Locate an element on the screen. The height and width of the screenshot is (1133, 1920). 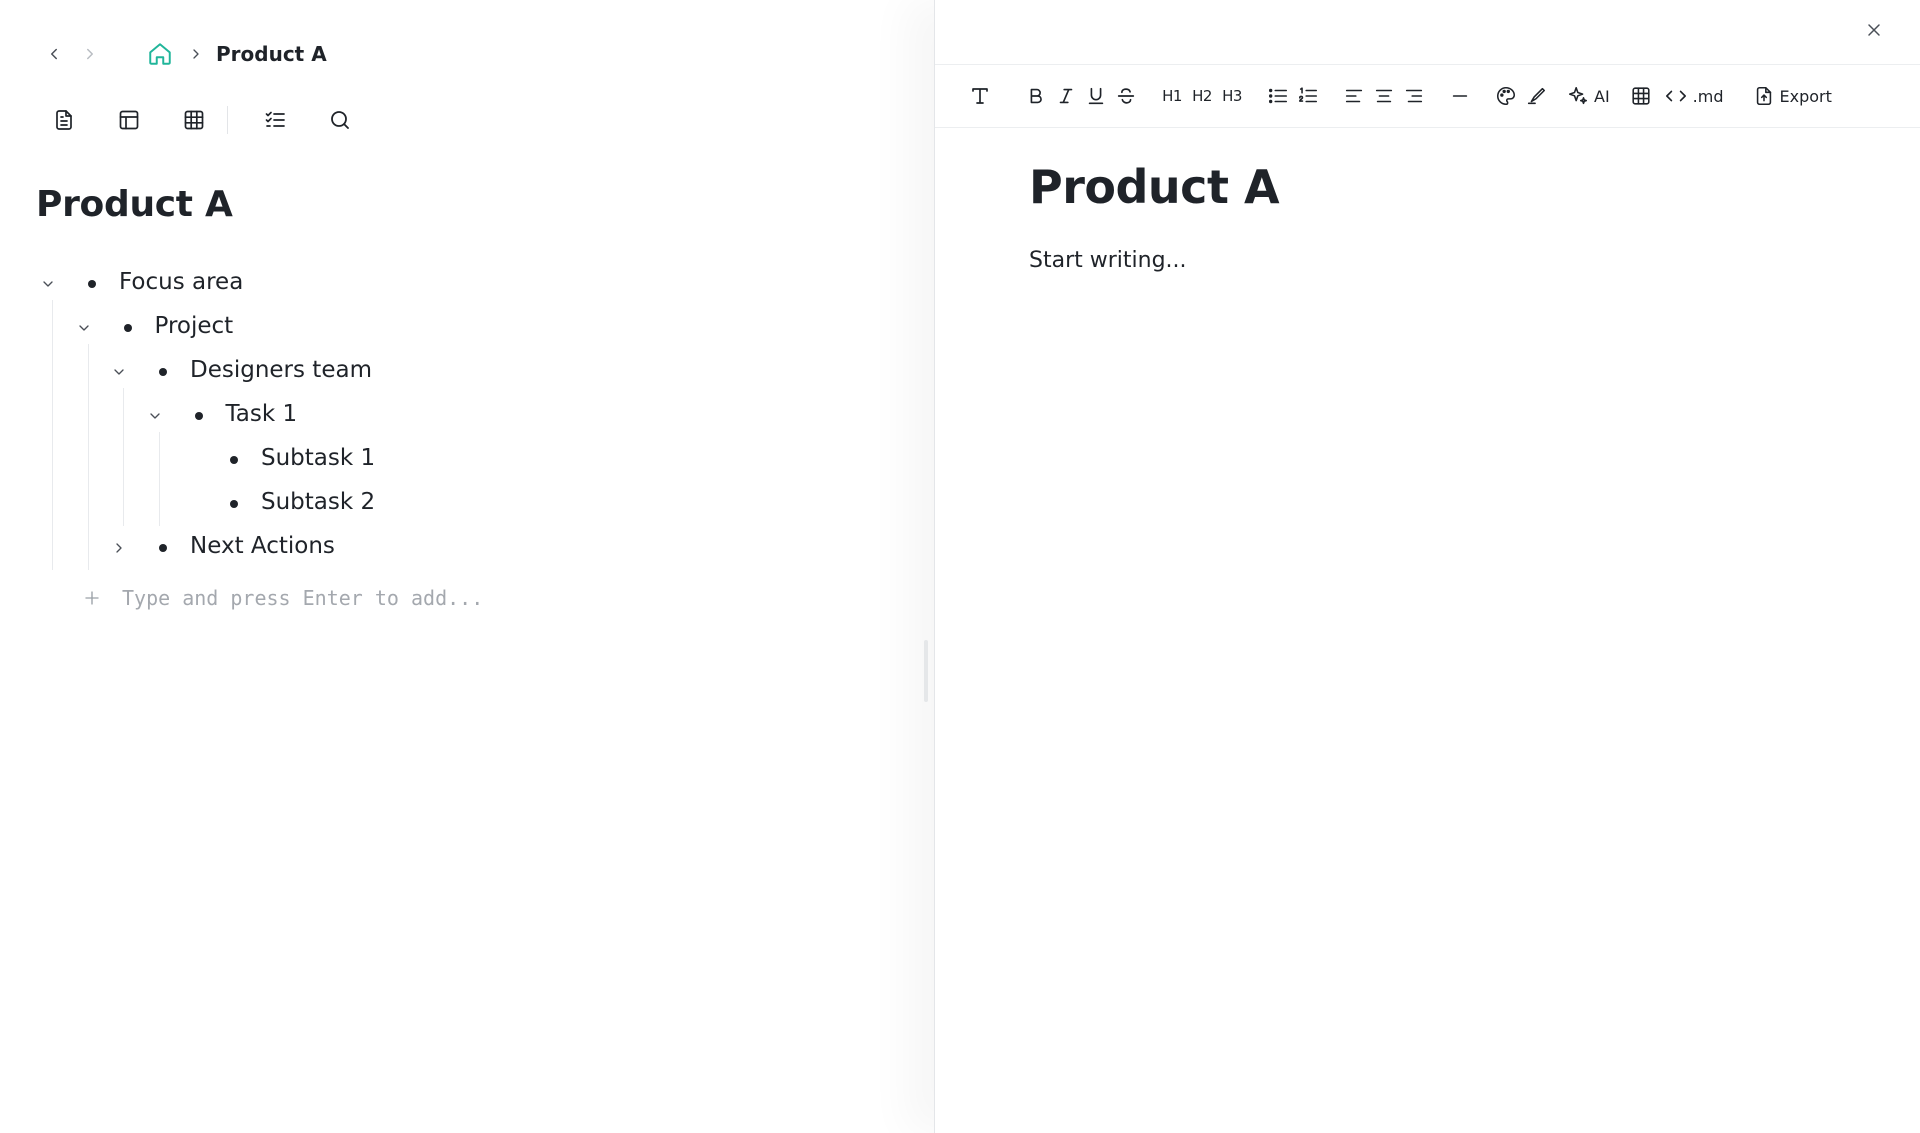
numbered-list-button is located at coordinates (1308, 96).